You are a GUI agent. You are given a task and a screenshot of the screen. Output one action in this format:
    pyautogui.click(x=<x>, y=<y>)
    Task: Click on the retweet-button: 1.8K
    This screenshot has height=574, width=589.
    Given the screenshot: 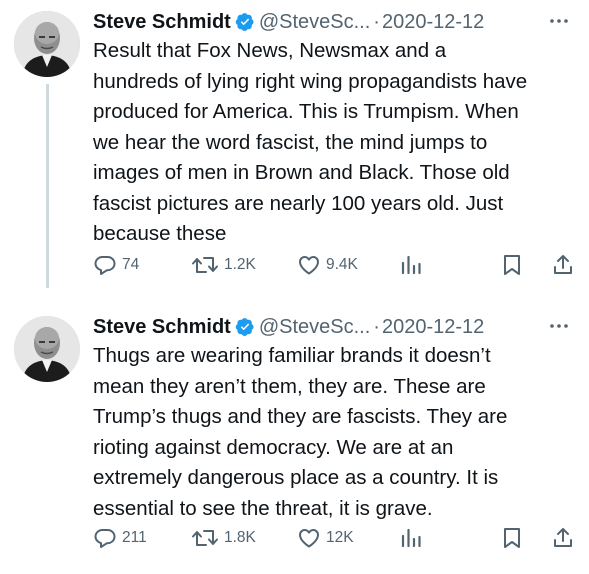 What is the action you would take?
    pyautogui.click(x=223, y=538)
    